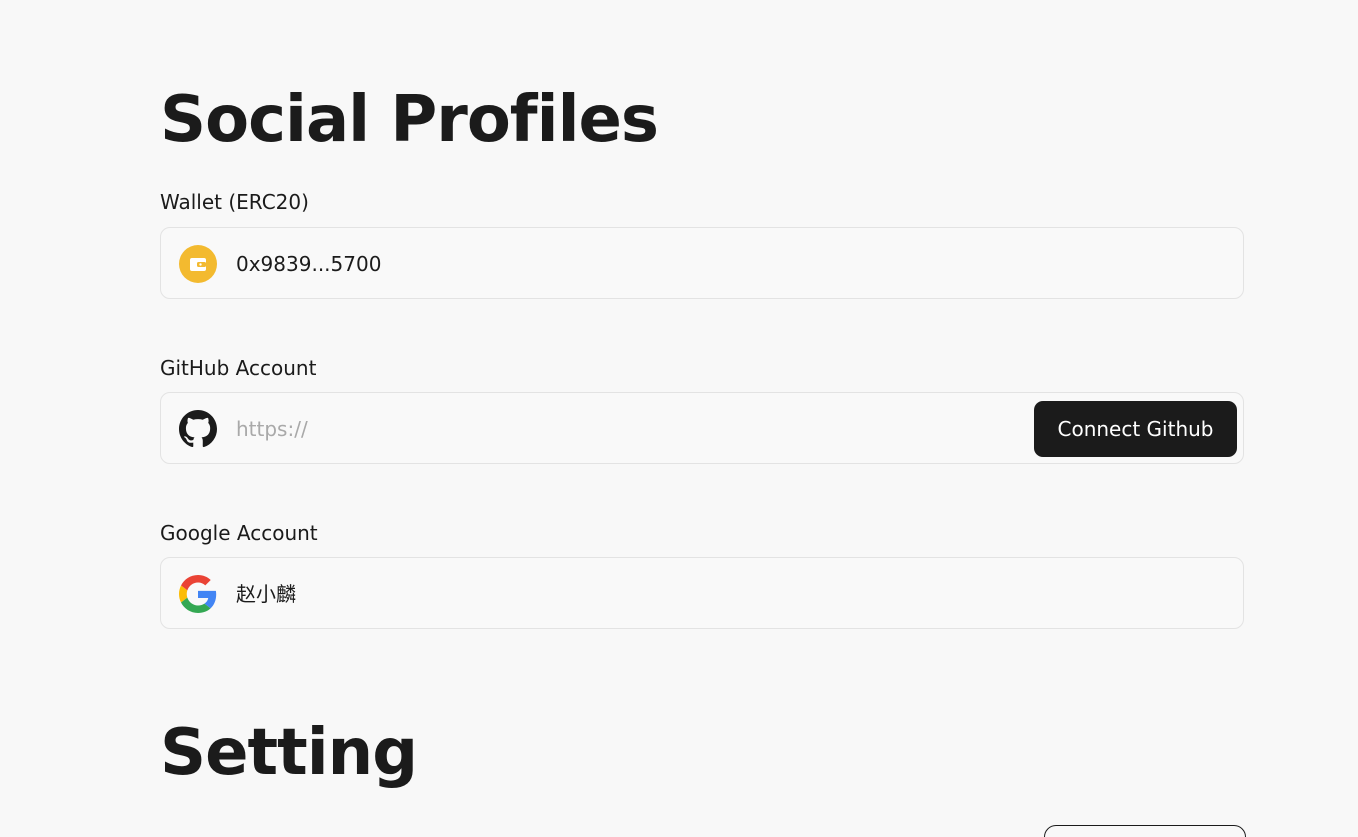 Image resolution: width=1358 pixels, height=837 pixels. I want to click on google-icon, so click(198, 594).